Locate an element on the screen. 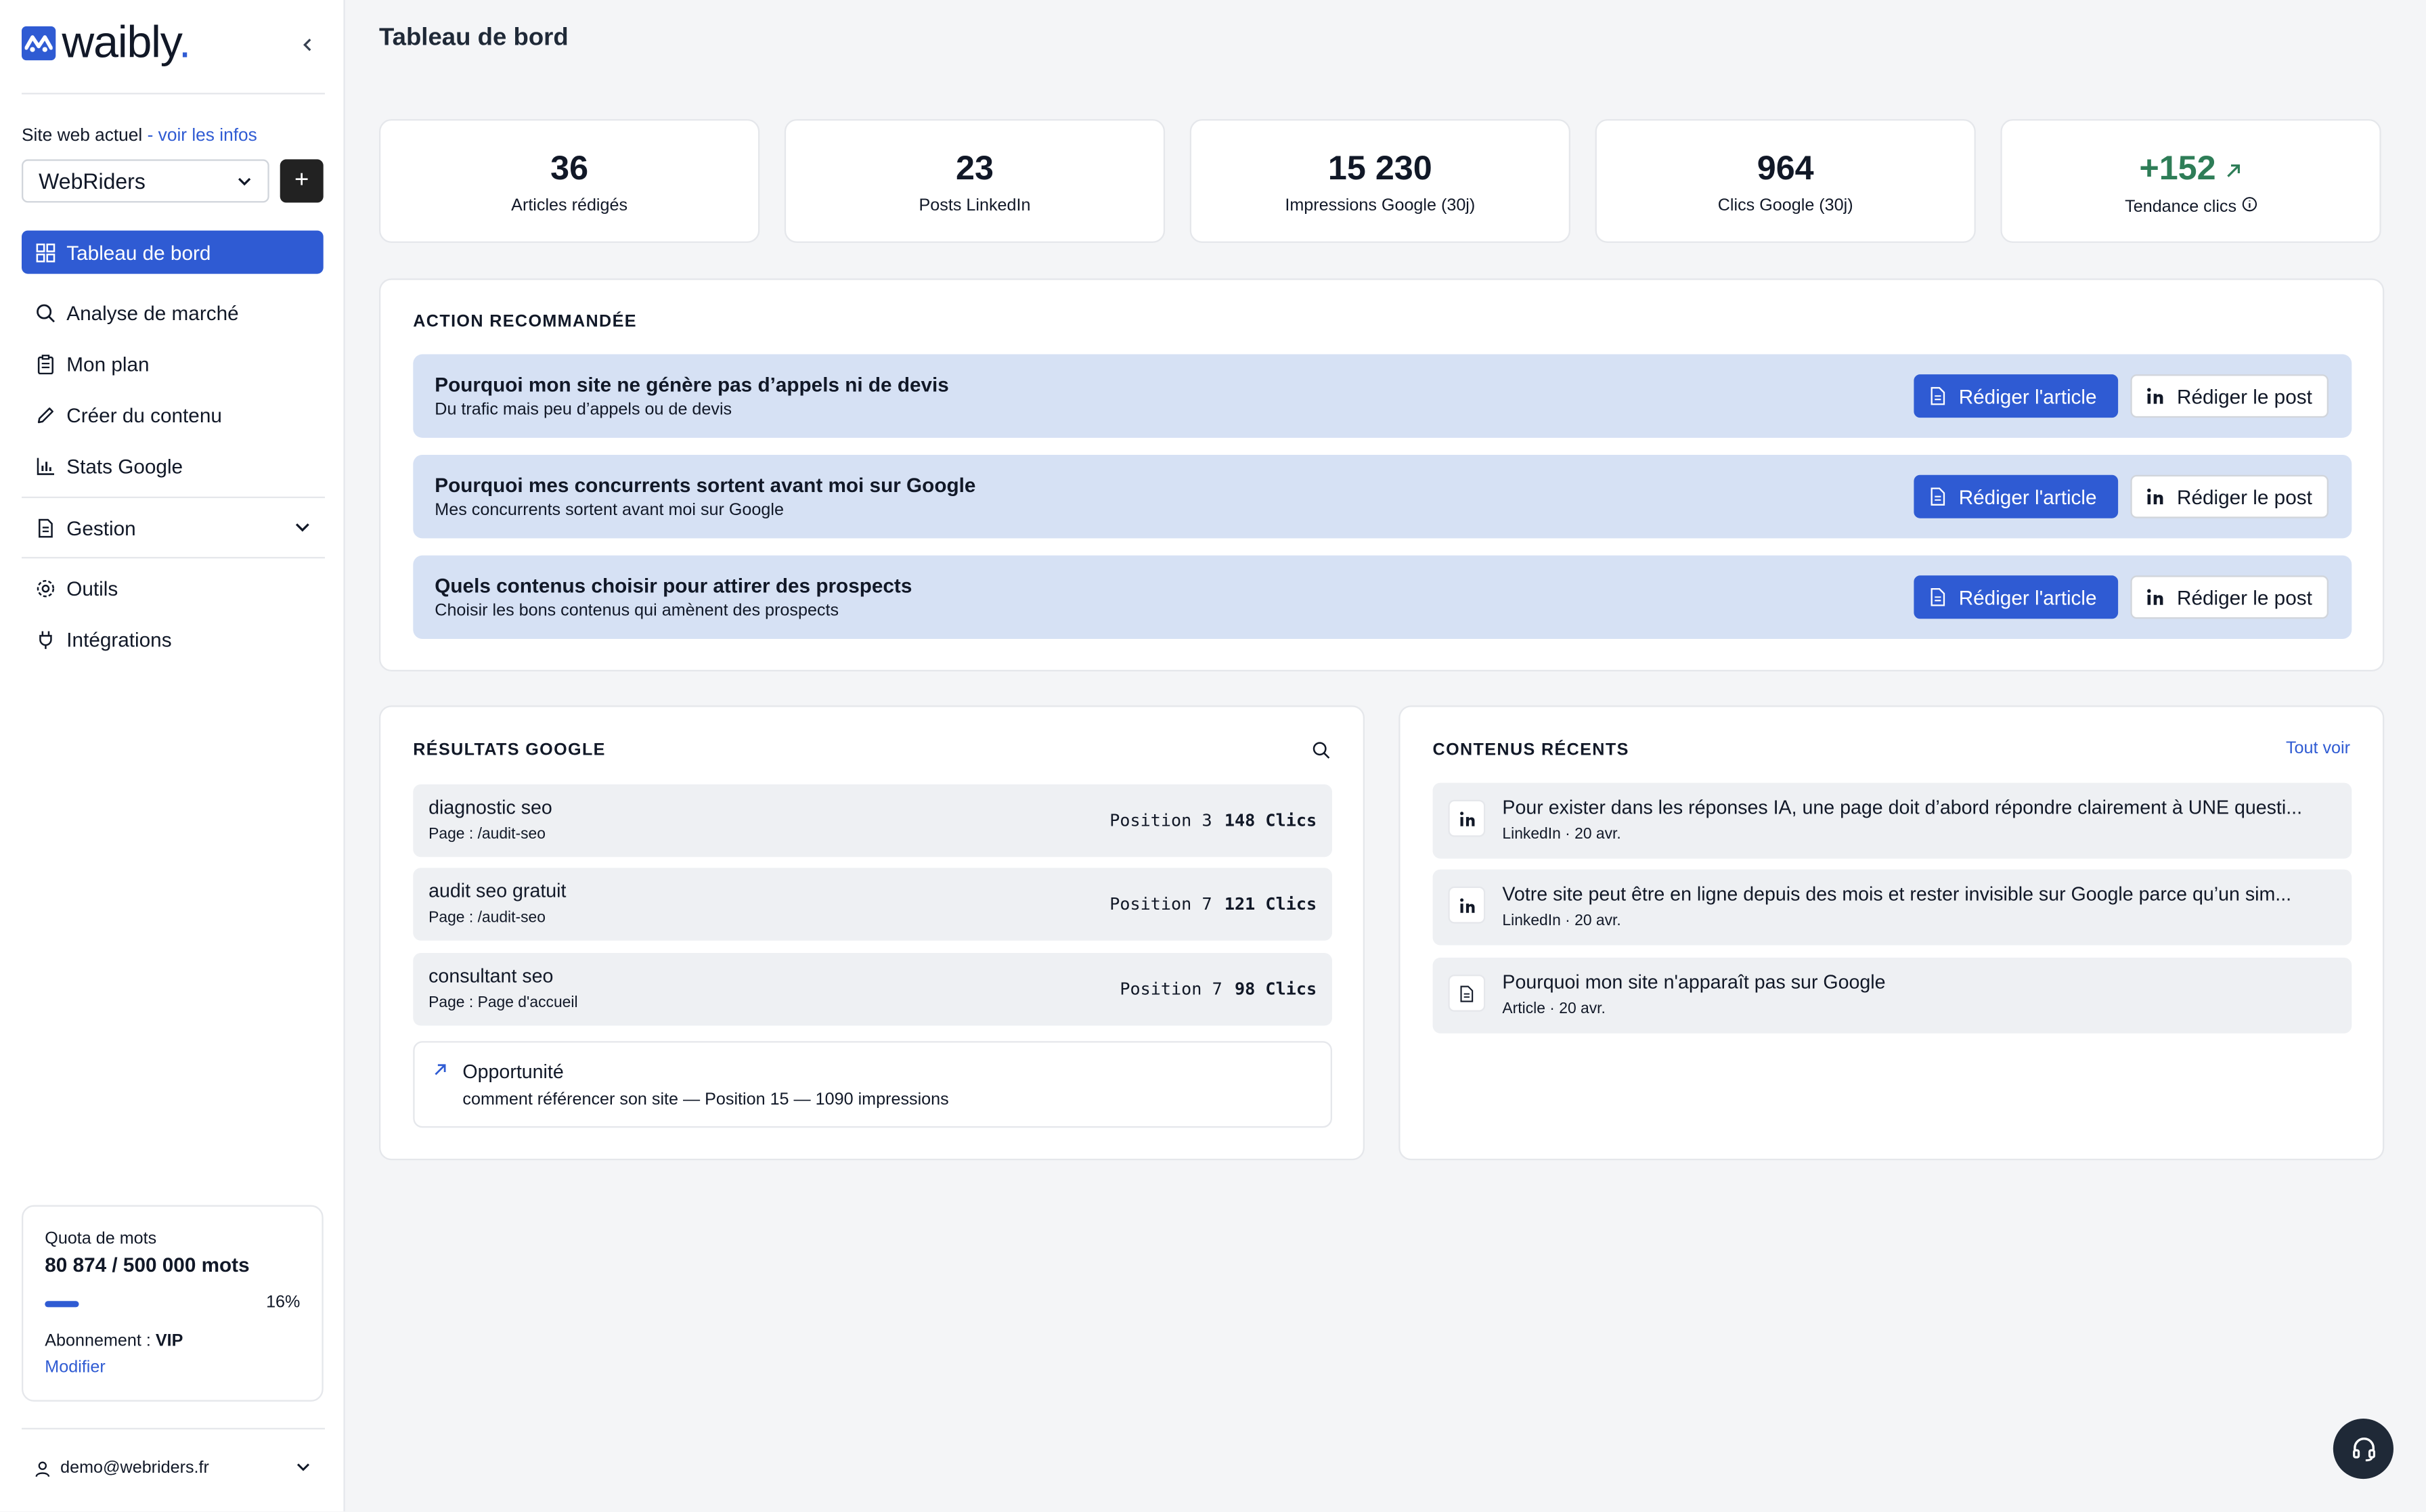  bar-chart-icon is located at coordinates (45, 465).